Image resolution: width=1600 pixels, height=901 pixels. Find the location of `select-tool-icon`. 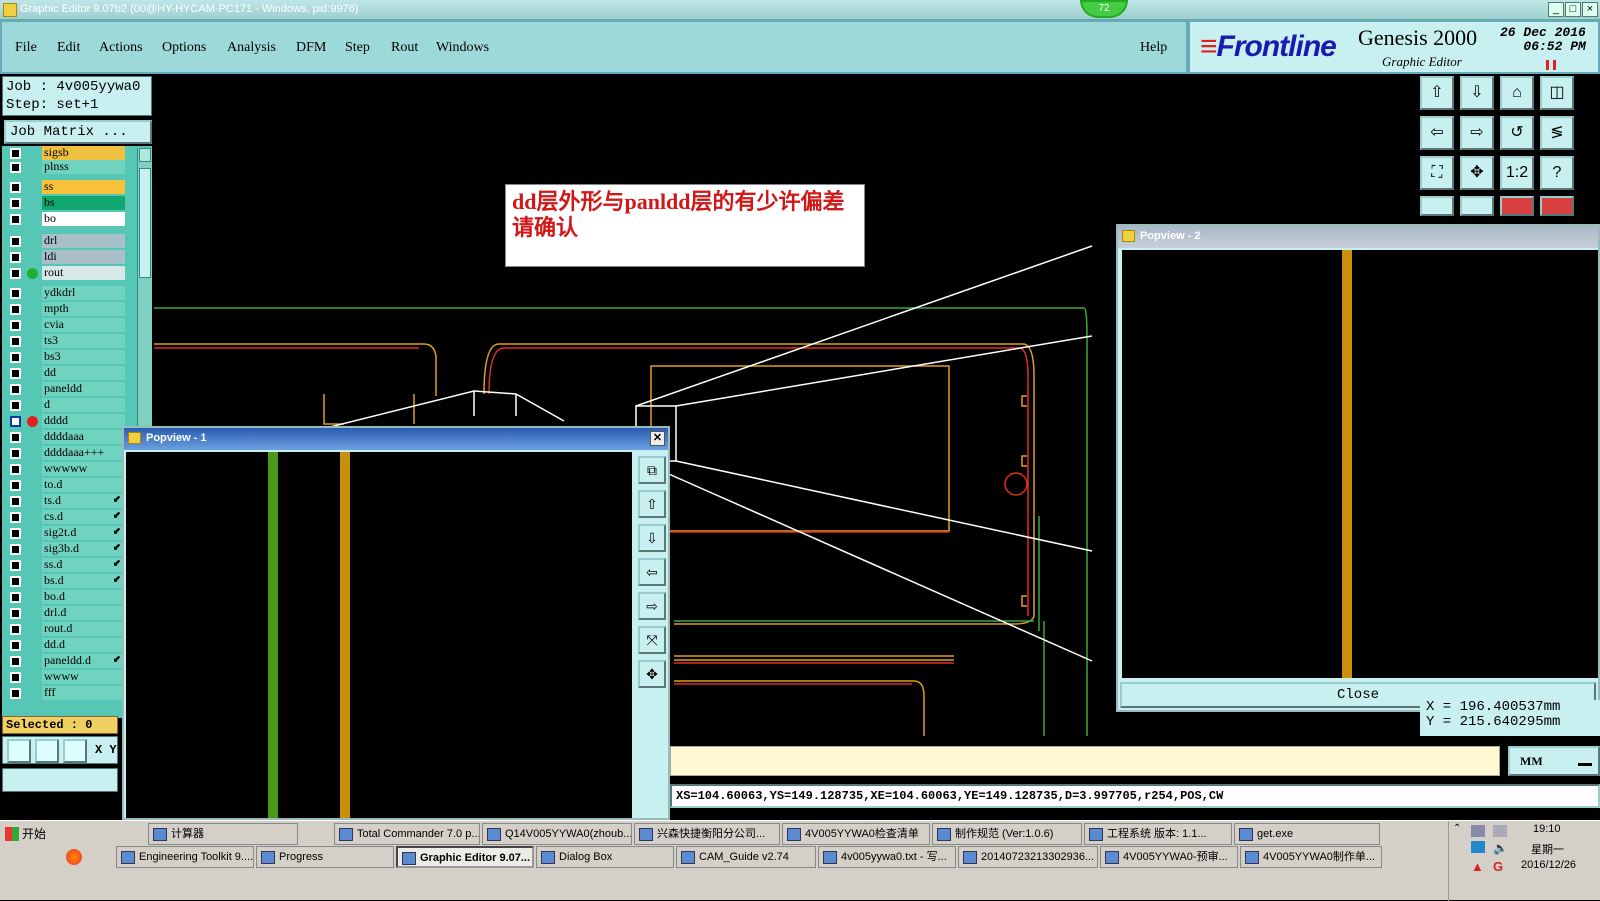

select-tool-icon is located at coordinates (19, 751).